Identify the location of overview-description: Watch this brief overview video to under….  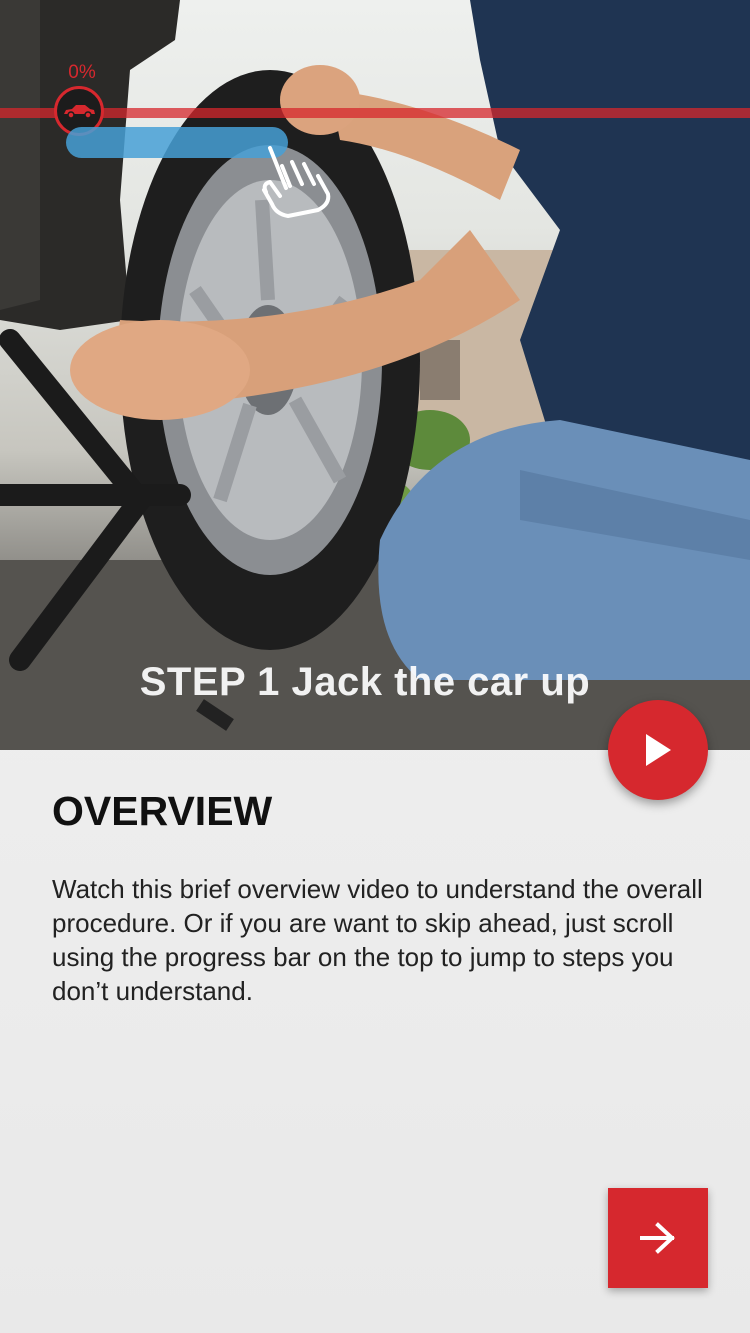
(377, 940).